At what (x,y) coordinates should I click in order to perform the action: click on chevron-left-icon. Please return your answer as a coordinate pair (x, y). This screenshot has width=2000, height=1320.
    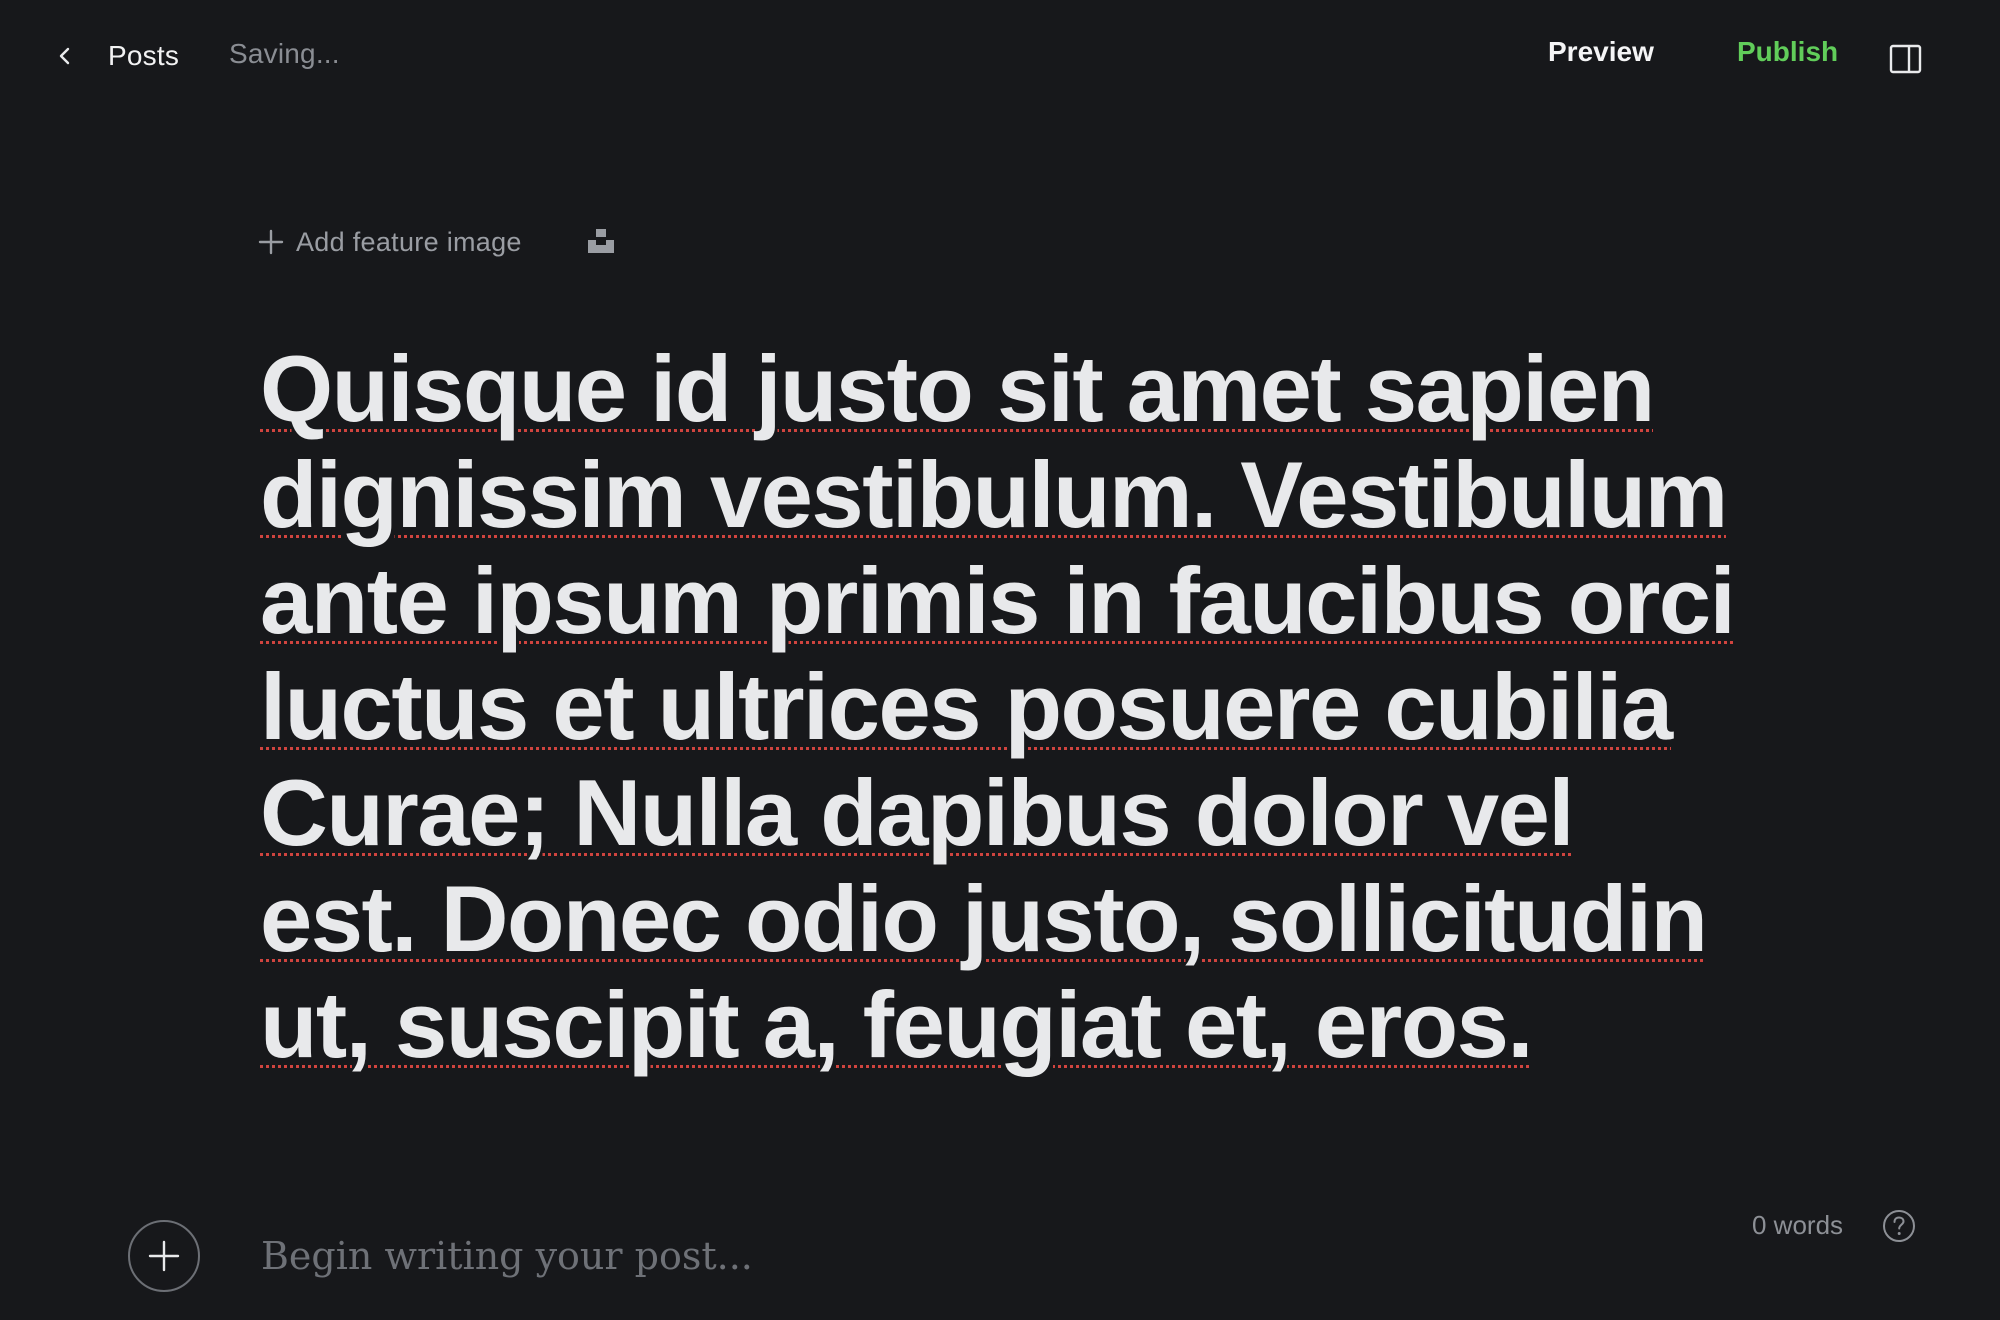
    Looking at the image, I should click on (64, 56).